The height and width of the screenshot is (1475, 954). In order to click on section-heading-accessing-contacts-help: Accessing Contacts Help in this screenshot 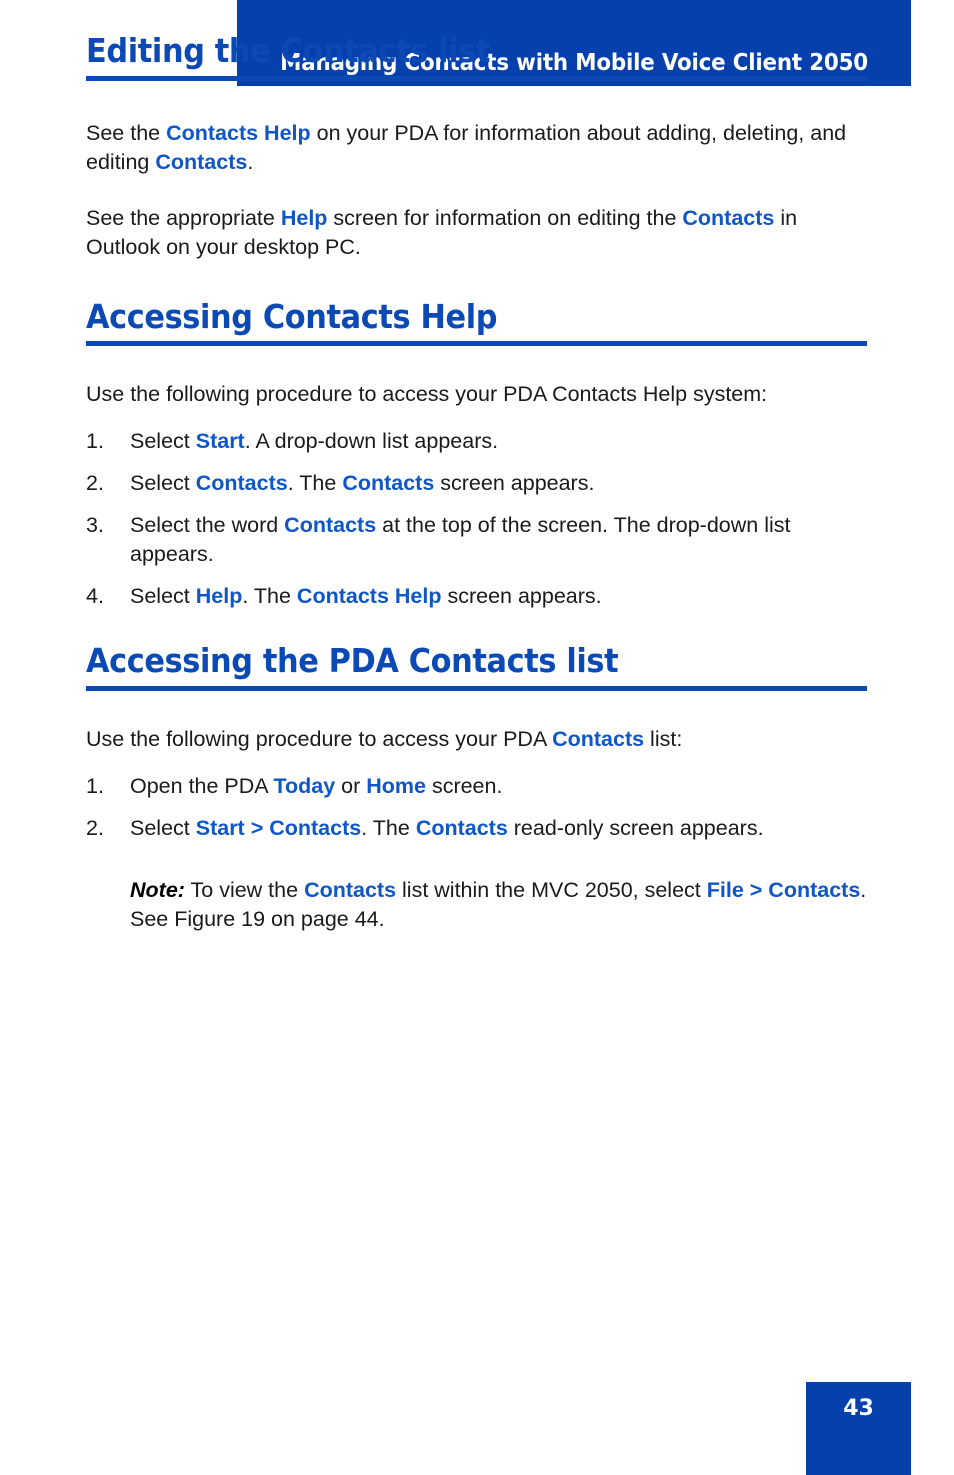, I will do `click(476, 321)`.